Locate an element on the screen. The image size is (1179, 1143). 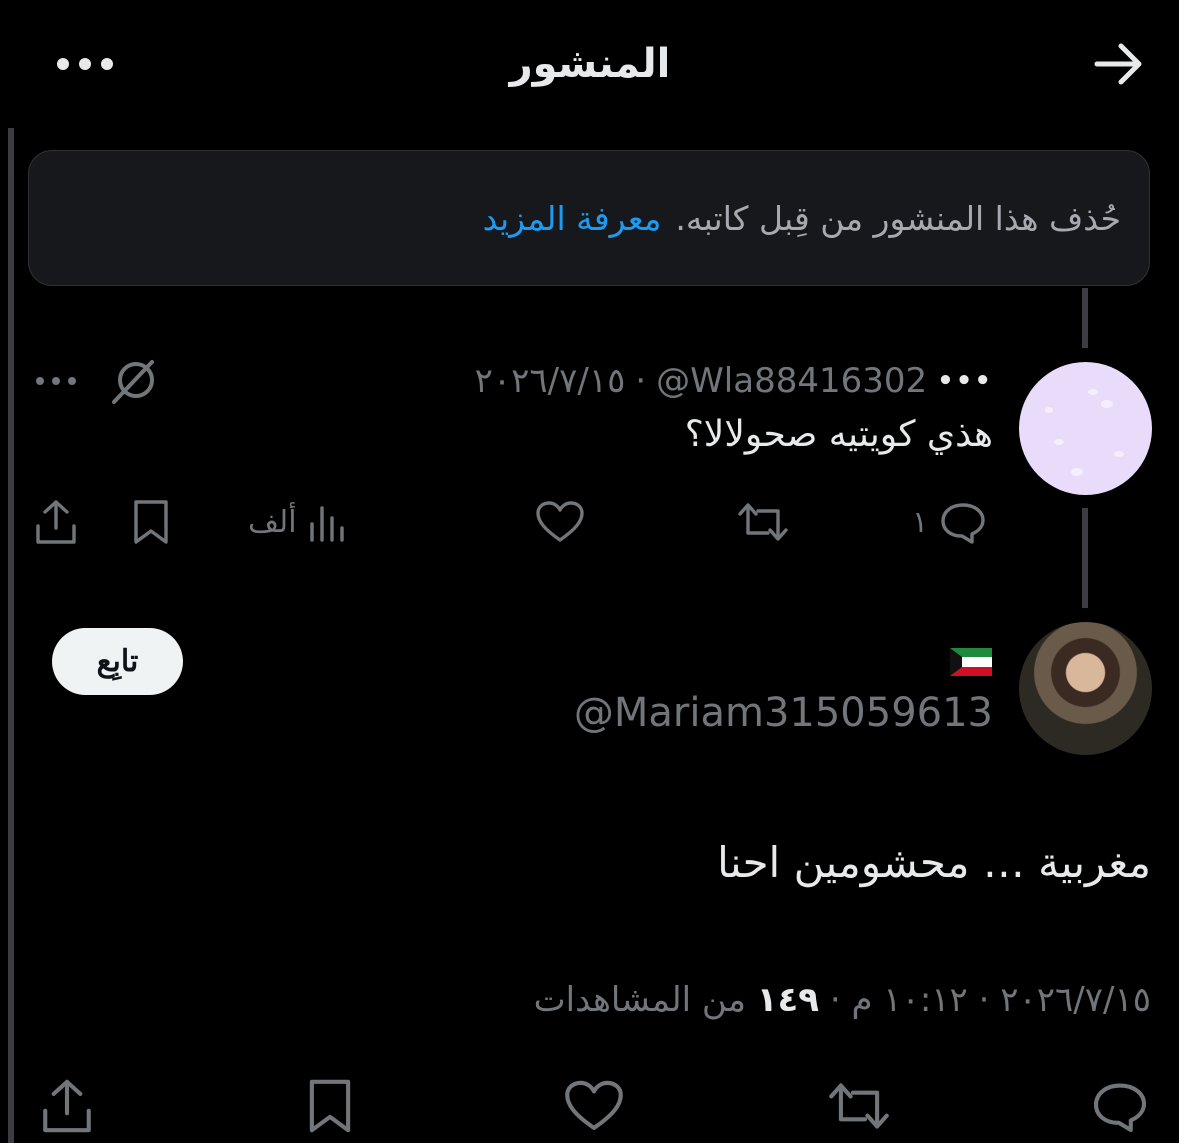
repost-action is located at coordinates (763, 522).